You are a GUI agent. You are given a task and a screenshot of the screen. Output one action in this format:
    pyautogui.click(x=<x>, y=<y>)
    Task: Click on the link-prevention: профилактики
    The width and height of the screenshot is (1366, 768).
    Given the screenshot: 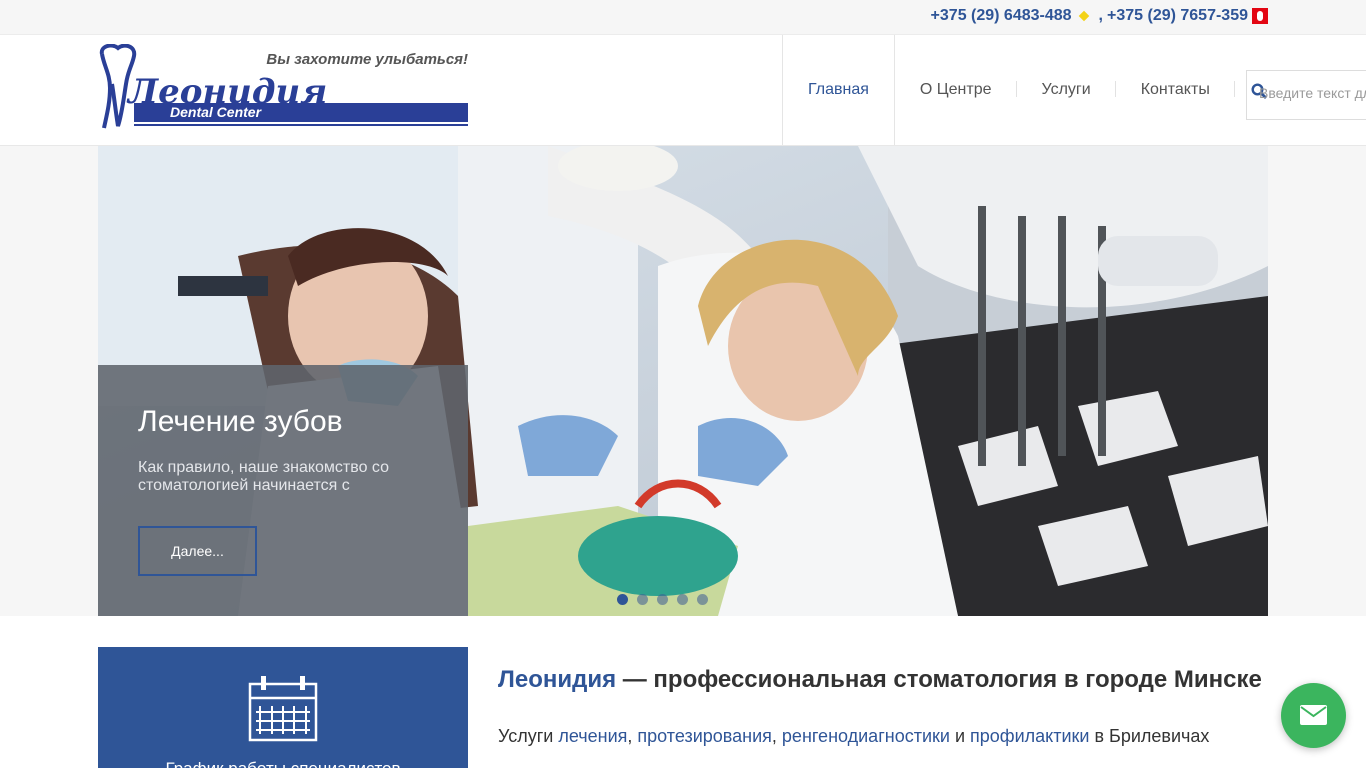 What is the action you would take?
    pyautogui.click(x=1029, y=736)
    